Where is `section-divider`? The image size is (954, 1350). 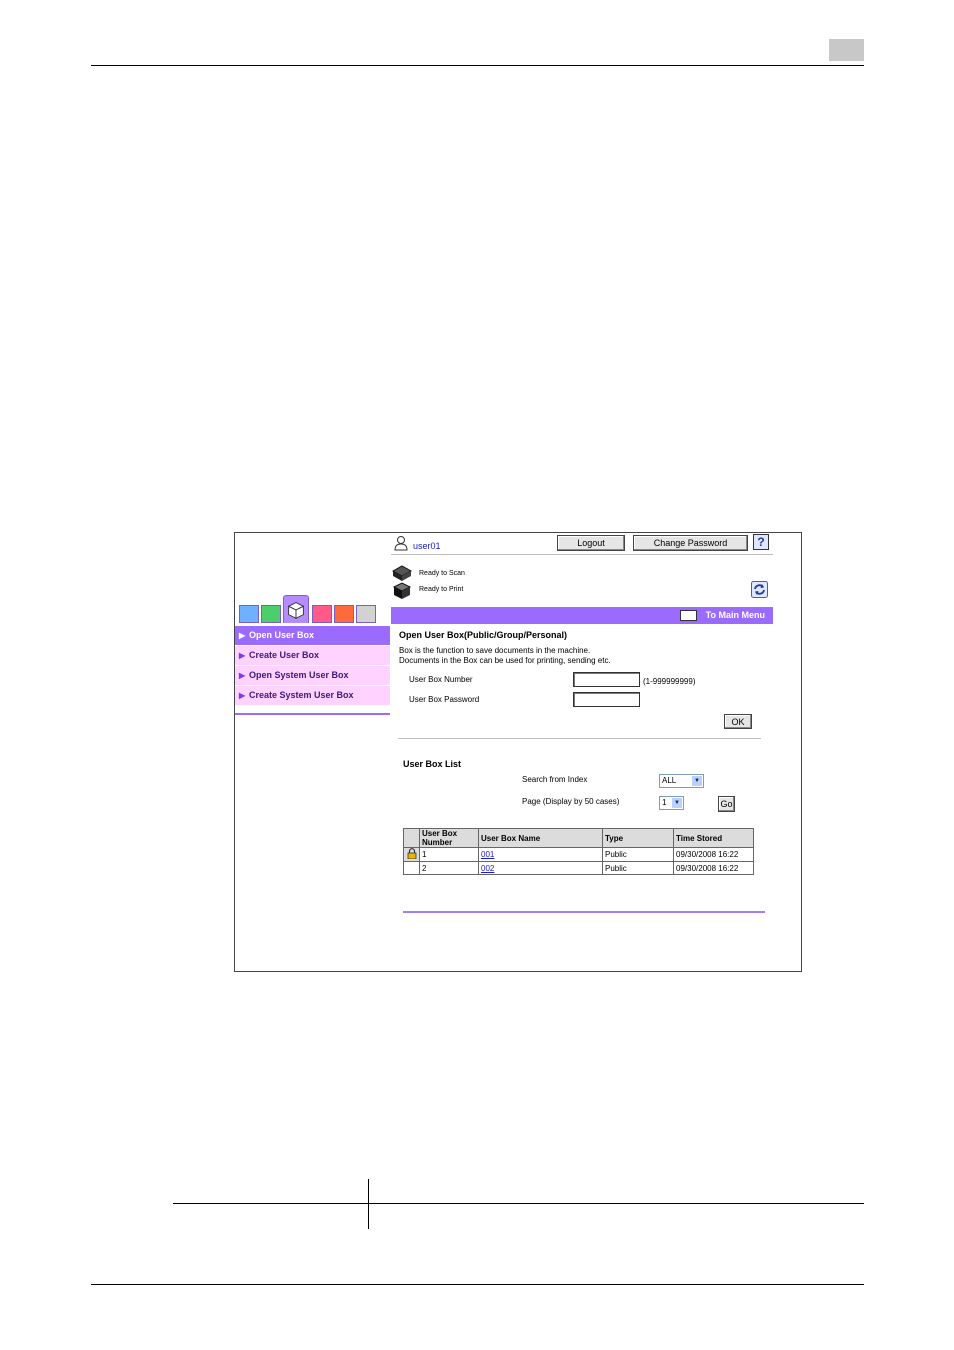 section-divider is located at coordinates (579, 738).